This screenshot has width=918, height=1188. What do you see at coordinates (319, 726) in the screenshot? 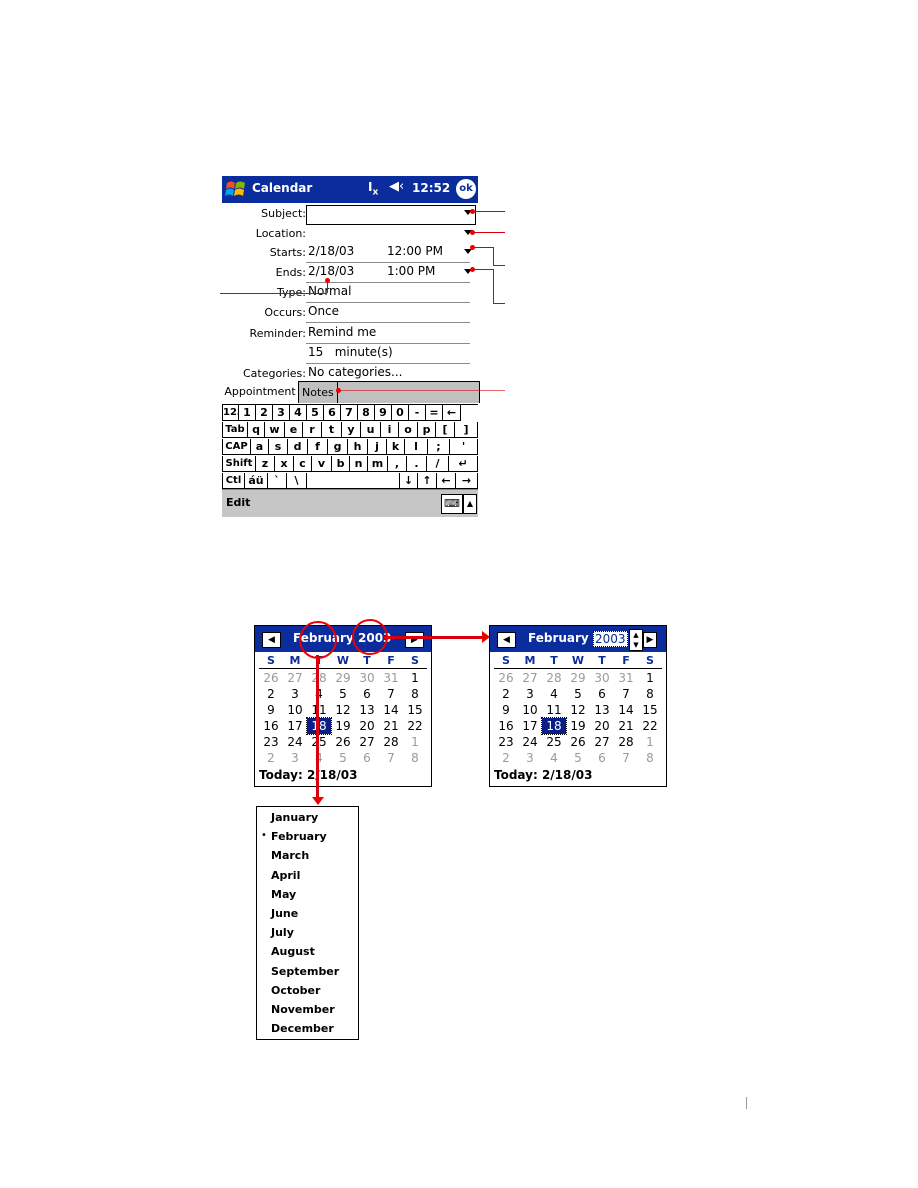
I see `day-cell: 18` at bounding box center [319, 726].